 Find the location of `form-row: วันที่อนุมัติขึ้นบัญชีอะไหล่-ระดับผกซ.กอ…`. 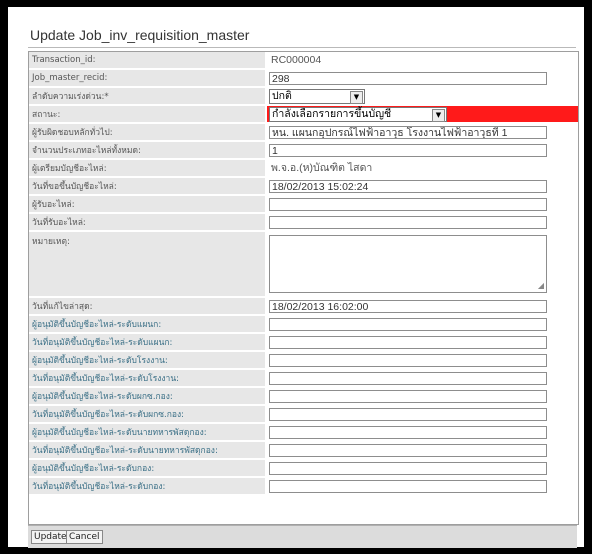

form-row: วันที่อนุมัติขึ้นบัญชีอะไหล่-ระดับผกซ.กอ… is located at coordinates (303, 414).